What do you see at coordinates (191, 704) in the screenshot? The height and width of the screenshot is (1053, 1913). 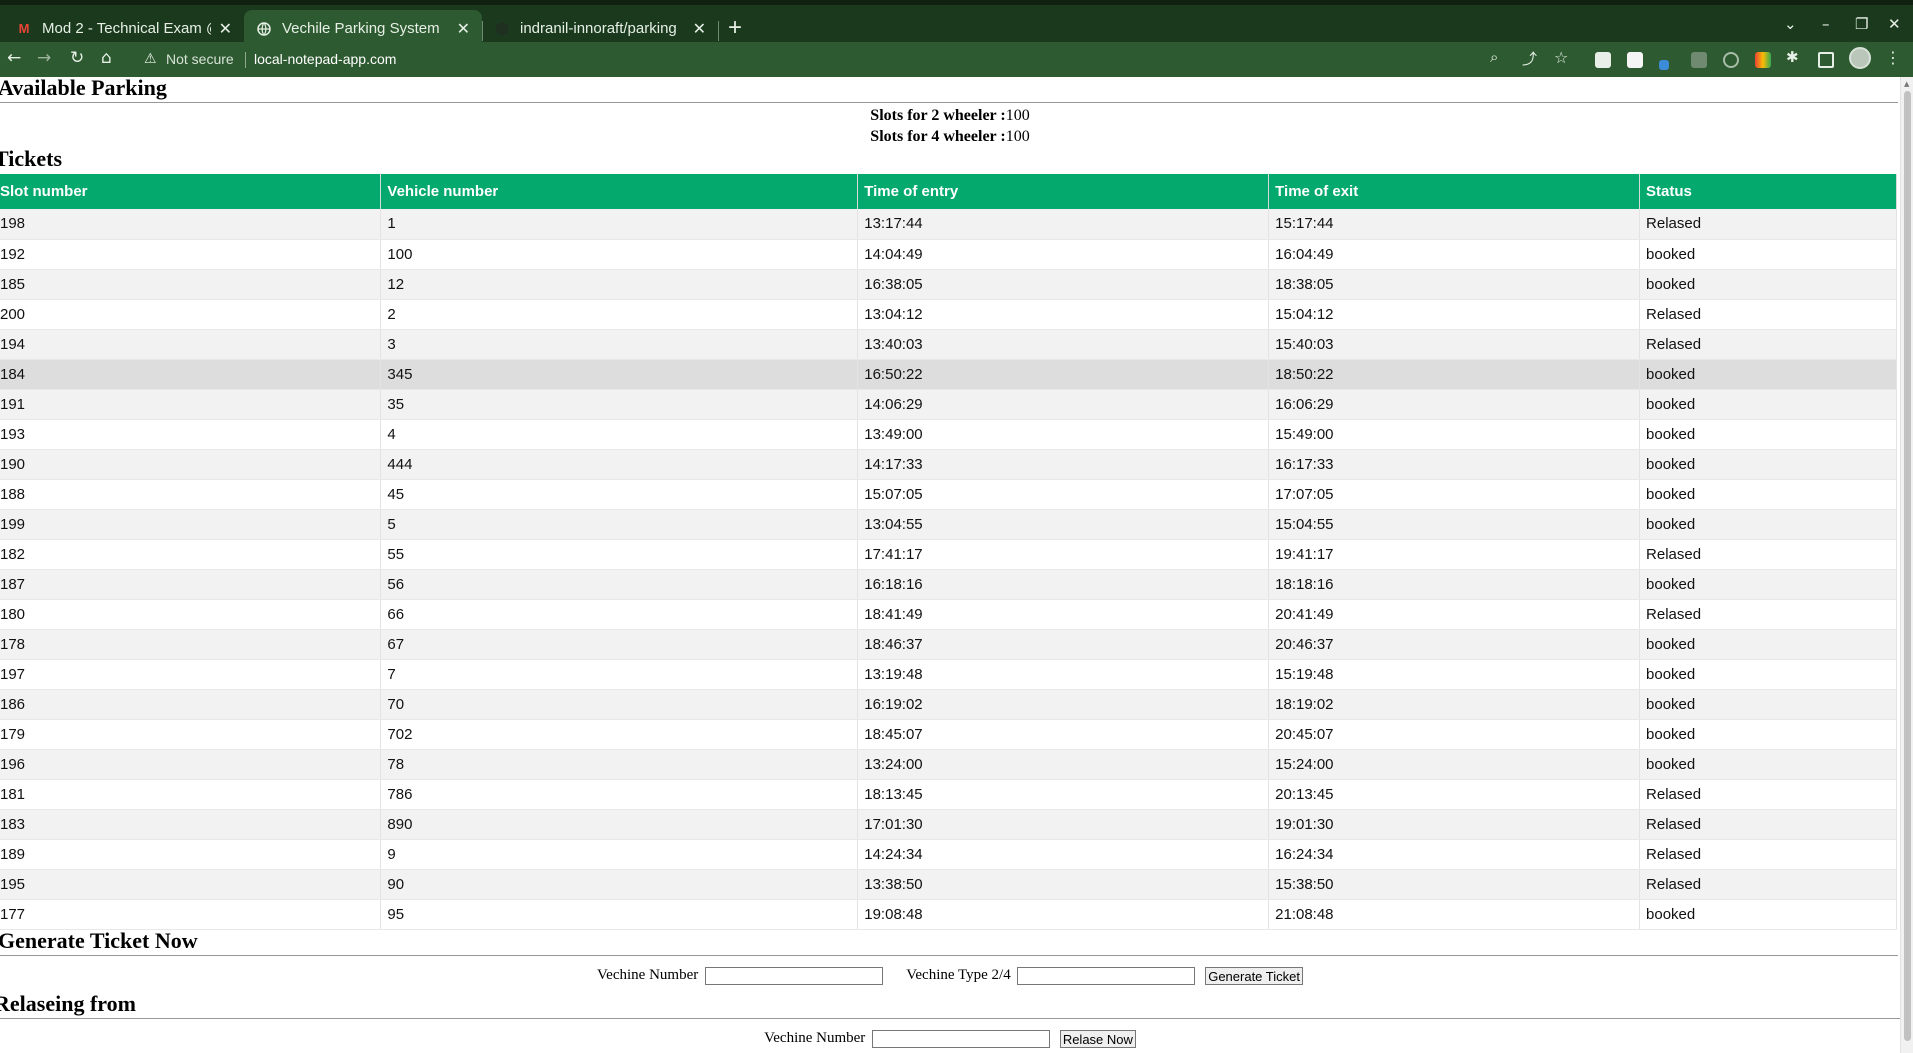 I see `cell-slot-number: 186` at bounding box center [191, 704].